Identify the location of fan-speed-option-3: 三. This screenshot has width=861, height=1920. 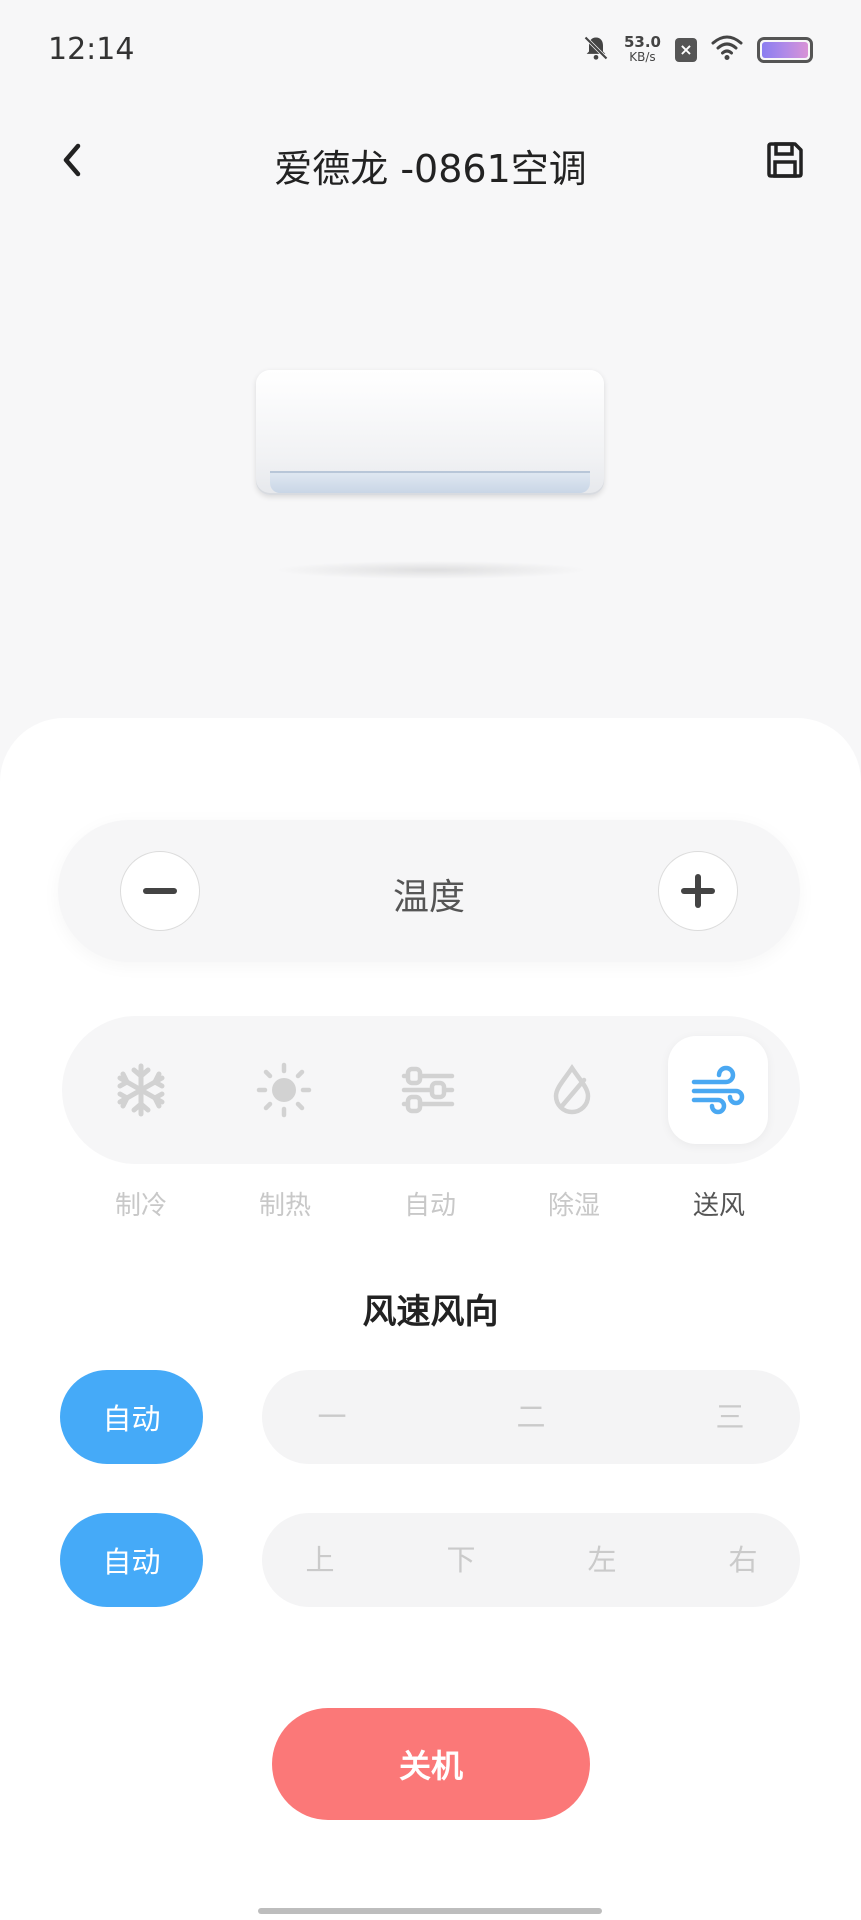
(730, 1417).